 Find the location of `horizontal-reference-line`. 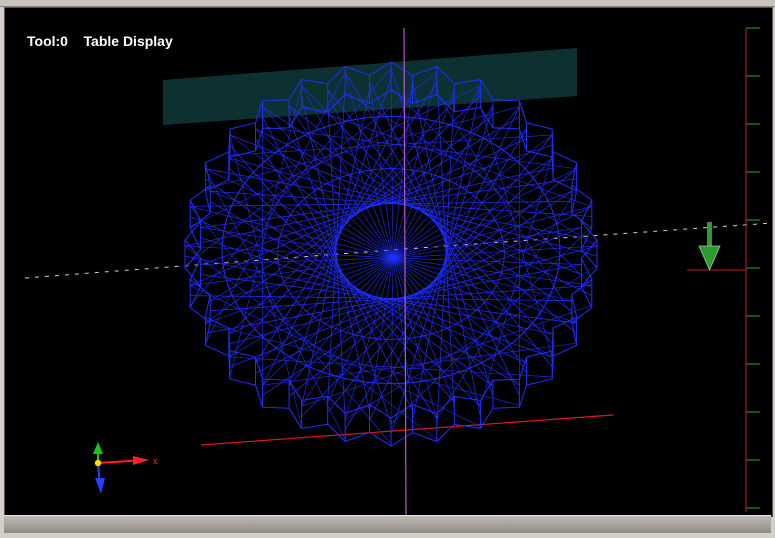

horizontal-reference-line is located at coordinates (398, 250).